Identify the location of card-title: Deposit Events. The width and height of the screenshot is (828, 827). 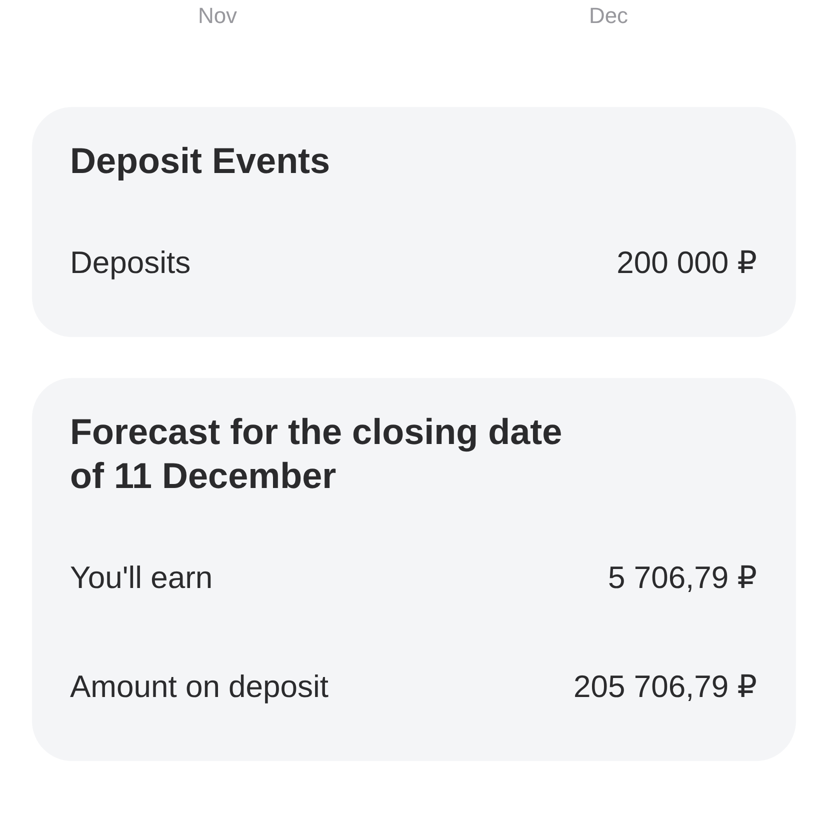
(201, 161).